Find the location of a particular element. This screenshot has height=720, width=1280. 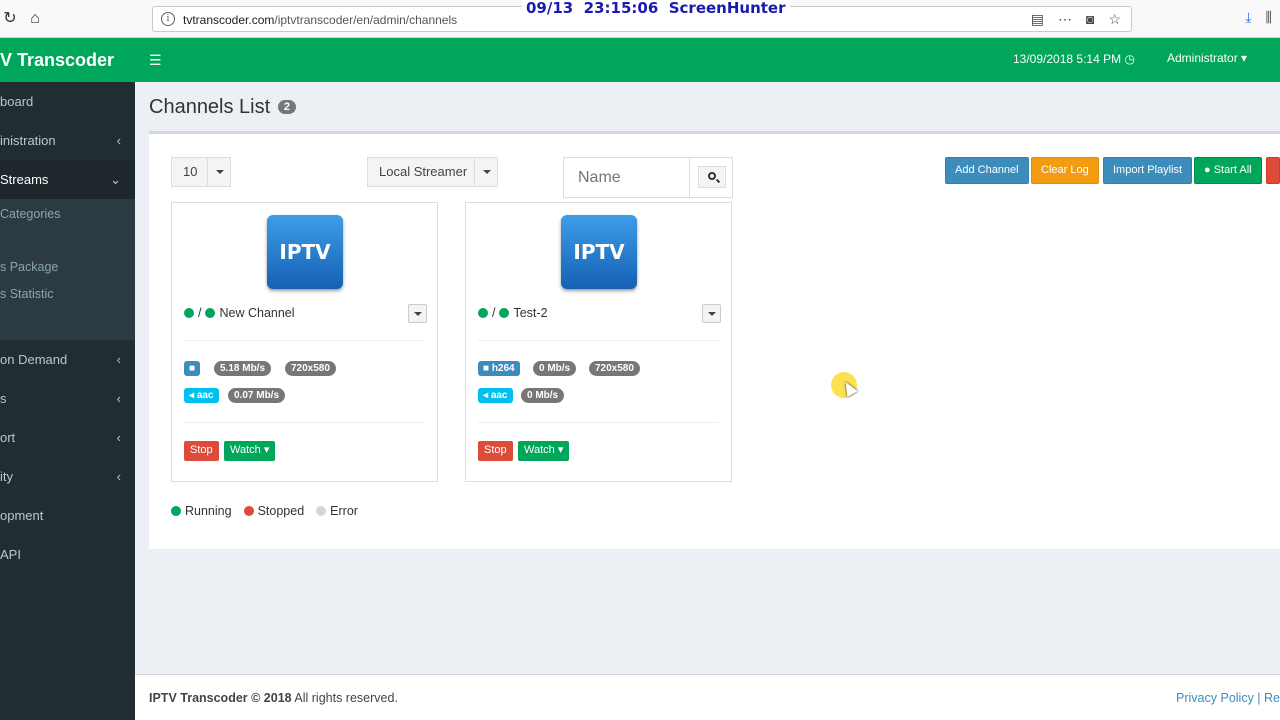

sidebar-item-security: ity ‹ is located at coordinates (67, 476).